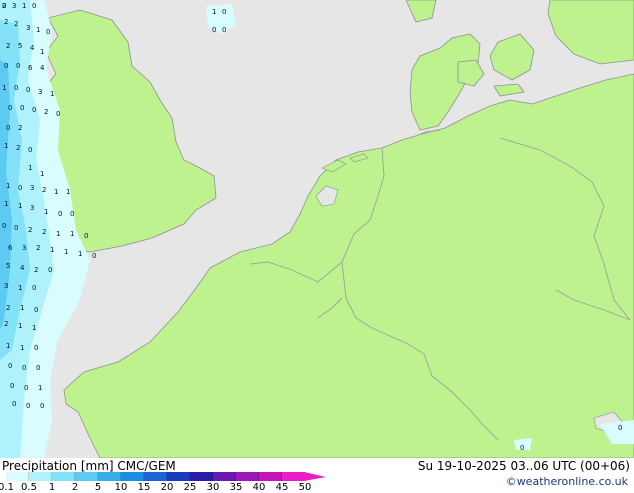 Image resolution: width=634 pixels, height=493 pixels. I want to click on legend-tick-label: 1, so click(52, 487).